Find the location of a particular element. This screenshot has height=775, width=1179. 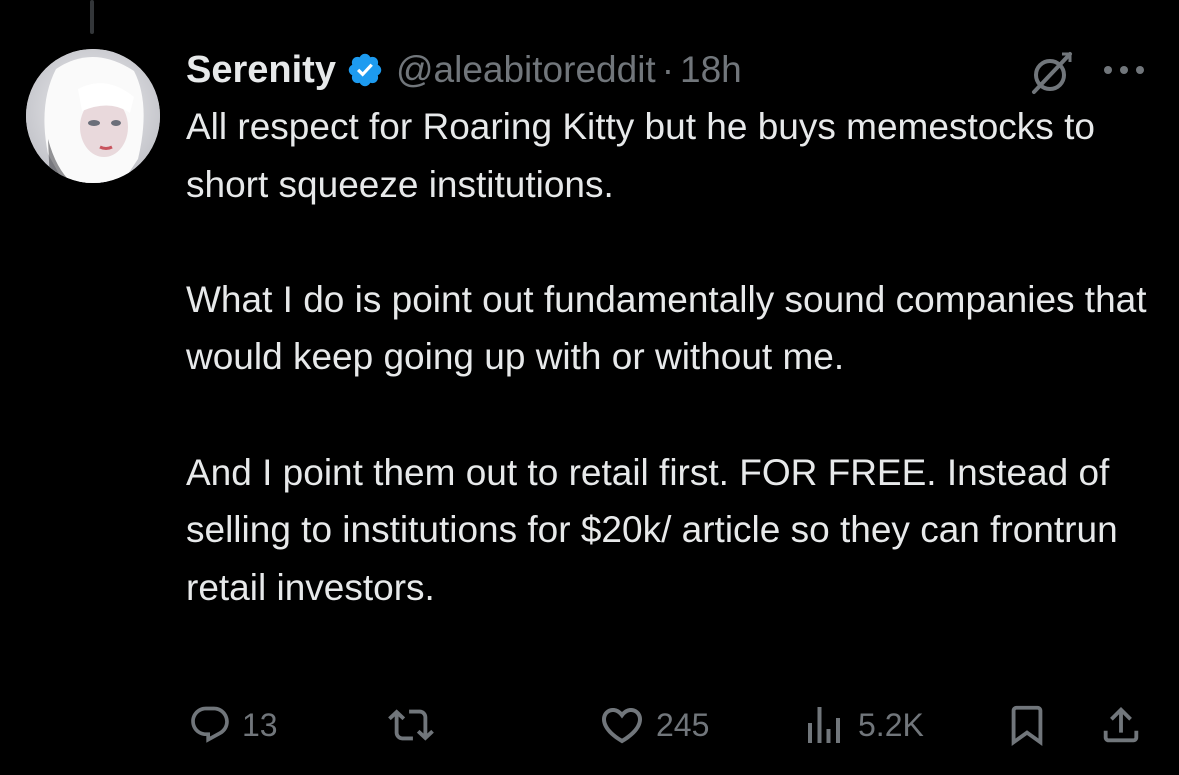

tweet-timestamp: 18h is located at coordinates (711, 70).